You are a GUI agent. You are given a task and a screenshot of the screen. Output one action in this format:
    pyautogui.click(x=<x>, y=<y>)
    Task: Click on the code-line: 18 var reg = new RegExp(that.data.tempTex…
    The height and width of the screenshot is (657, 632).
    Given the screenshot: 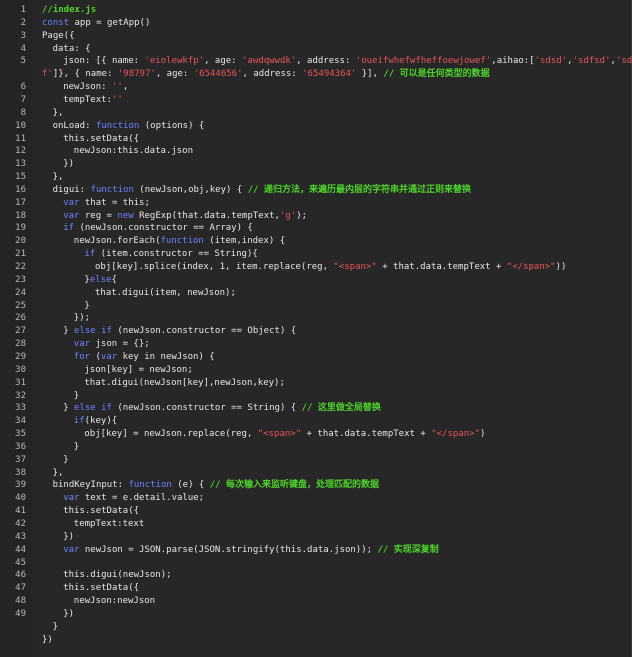 What is the action you would take?
    pyautogui.click(x=315, y=216)
    